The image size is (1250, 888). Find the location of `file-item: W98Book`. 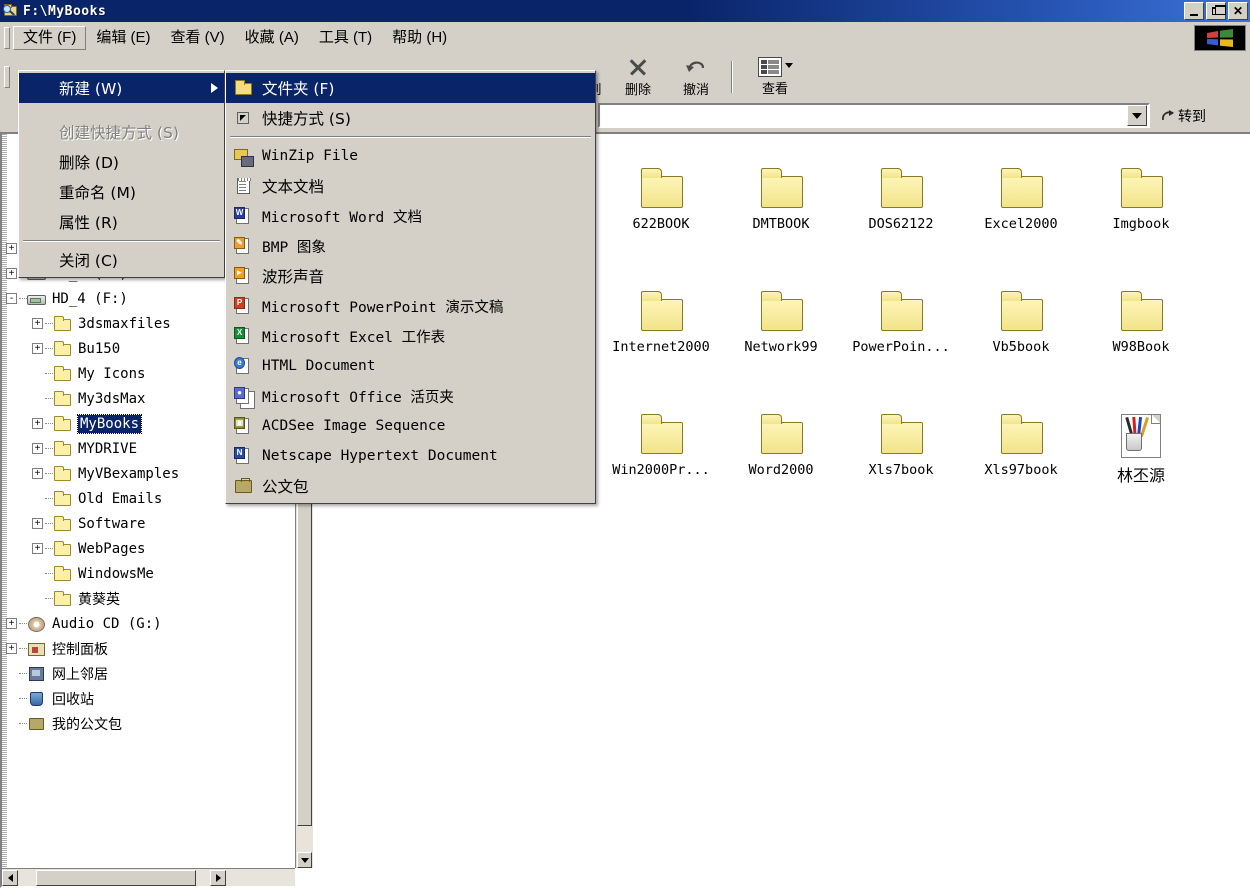

file-item: W98Book is located at coordinates (1141, 341).